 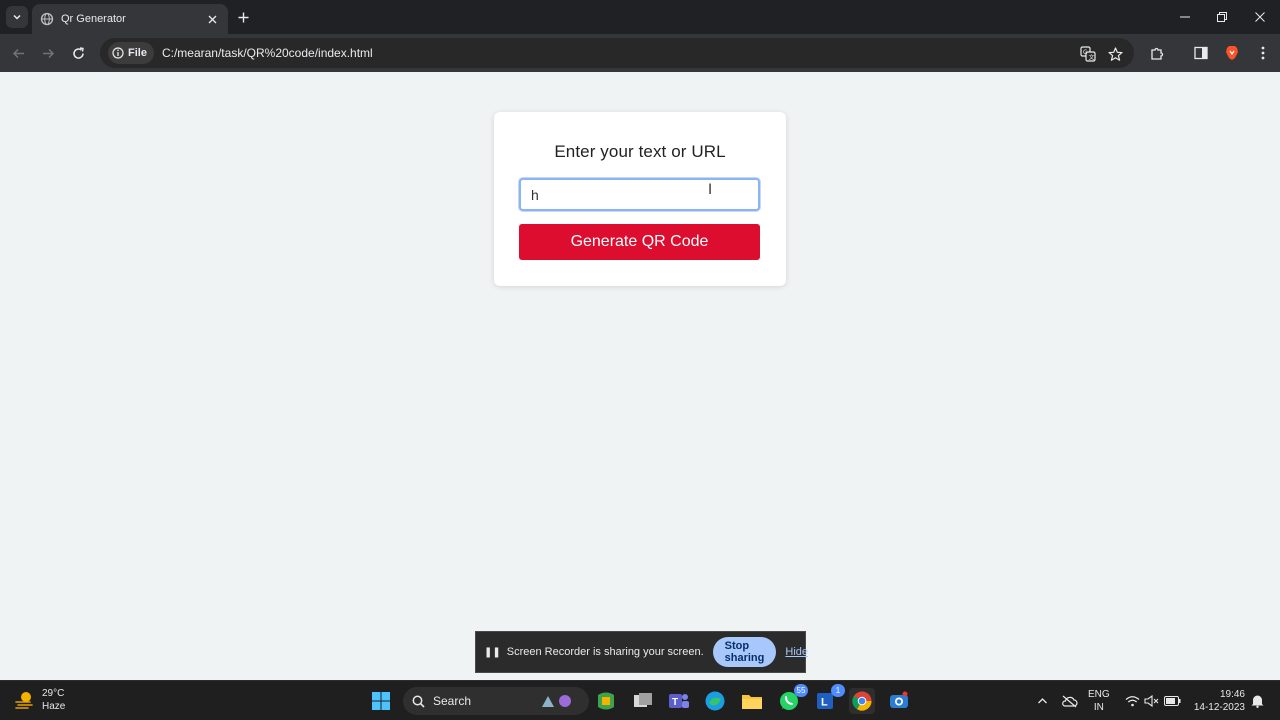 I want to click on taskbar-file-explorer, so click(x=752, y=701).